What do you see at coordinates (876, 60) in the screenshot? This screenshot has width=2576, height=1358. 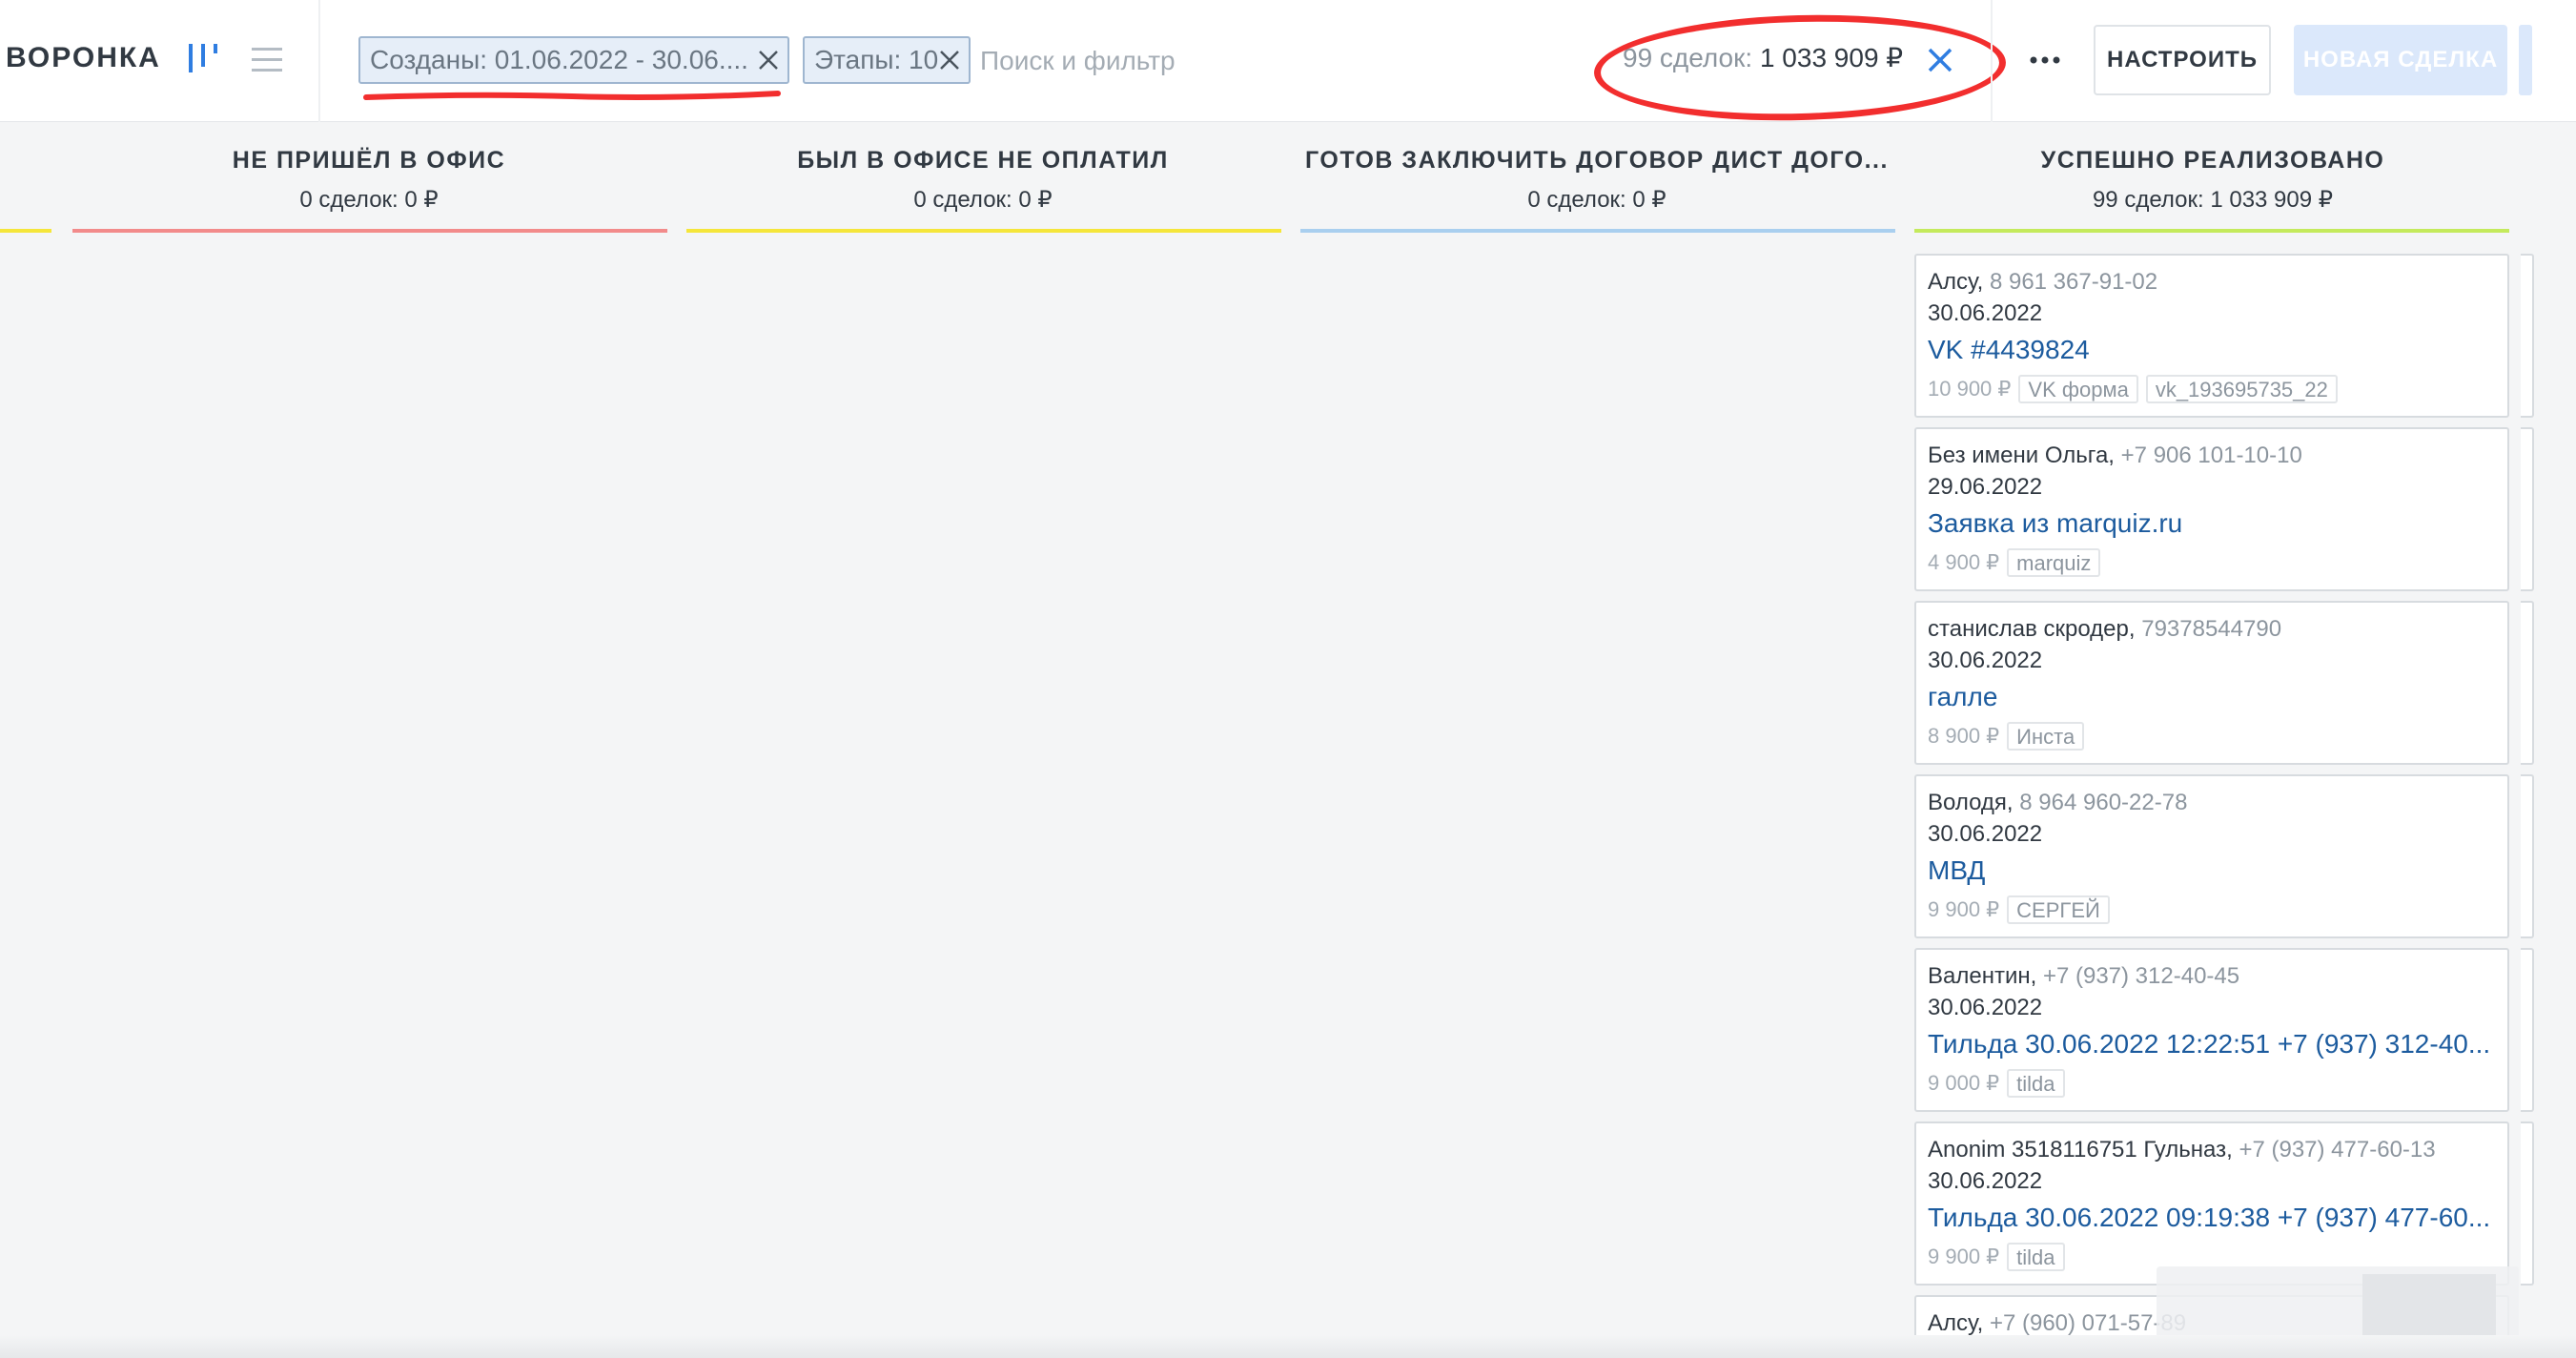 I see `filter-chip-stages-label: Этапы: 10` at bounding box center [876, 60].